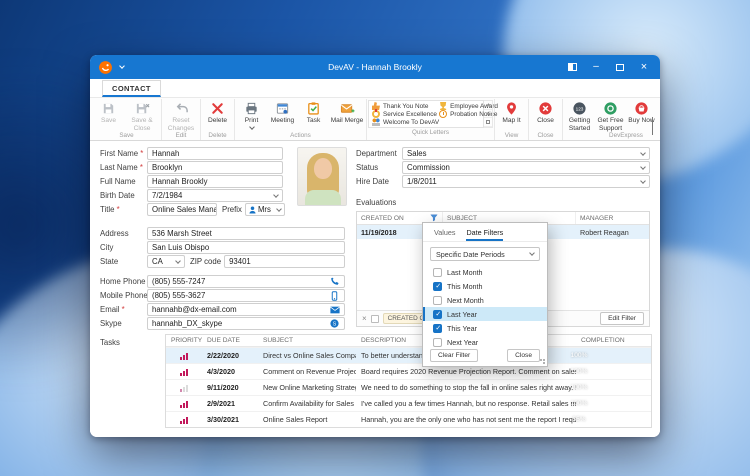 This screenshot has width=750, height=476. Describe the element at coordinates (454, 355) in the screenshot. I see `clear-filter-button: Clear Filter` at that location.